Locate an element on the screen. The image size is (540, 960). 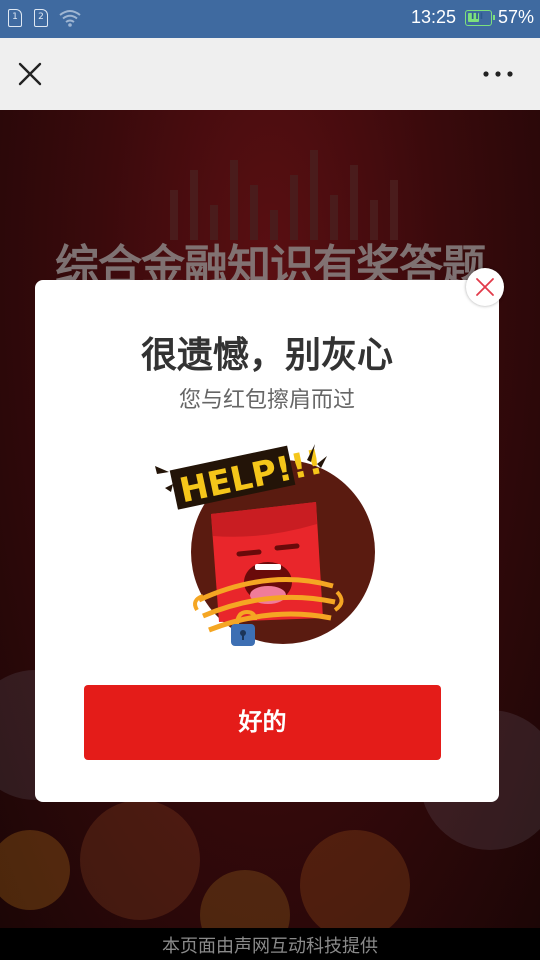
dialog-close-button is located at coordinates (485, 287).